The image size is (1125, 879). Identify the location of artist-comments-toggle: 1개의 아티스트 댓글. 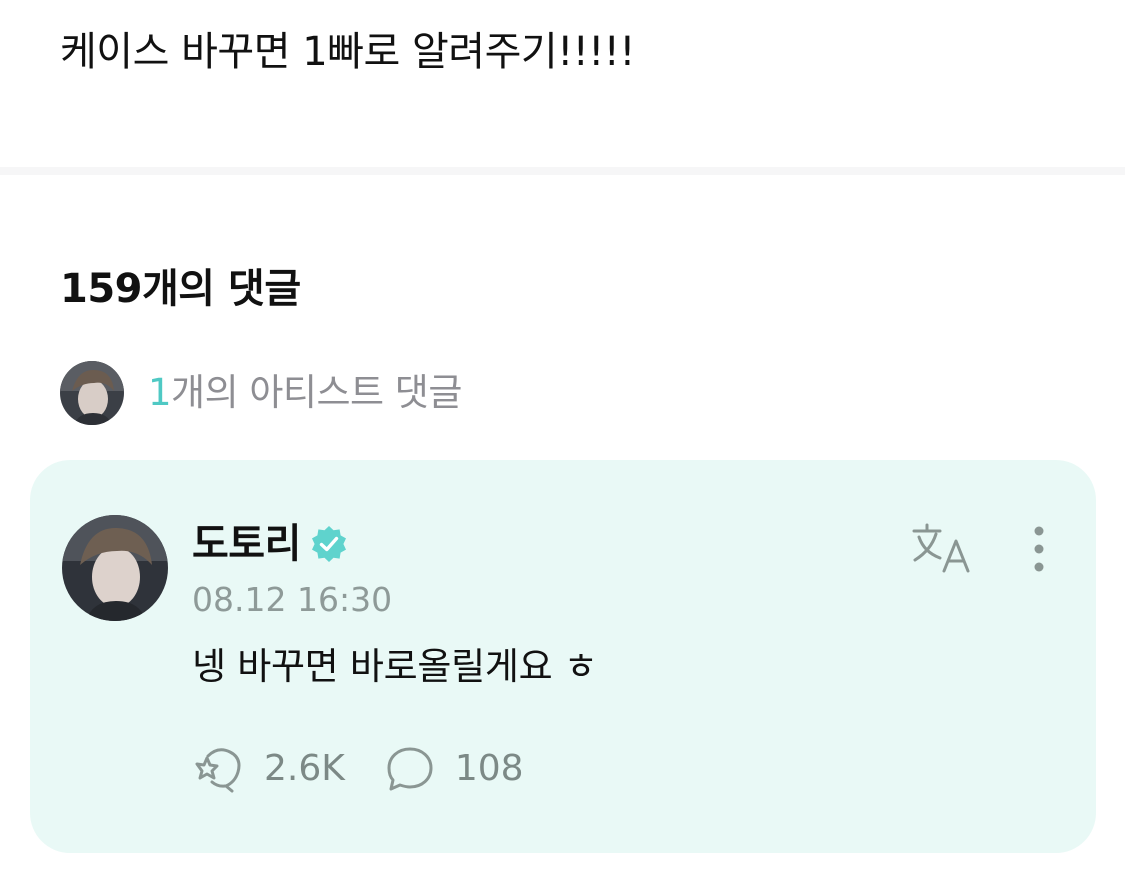
(261, 393).